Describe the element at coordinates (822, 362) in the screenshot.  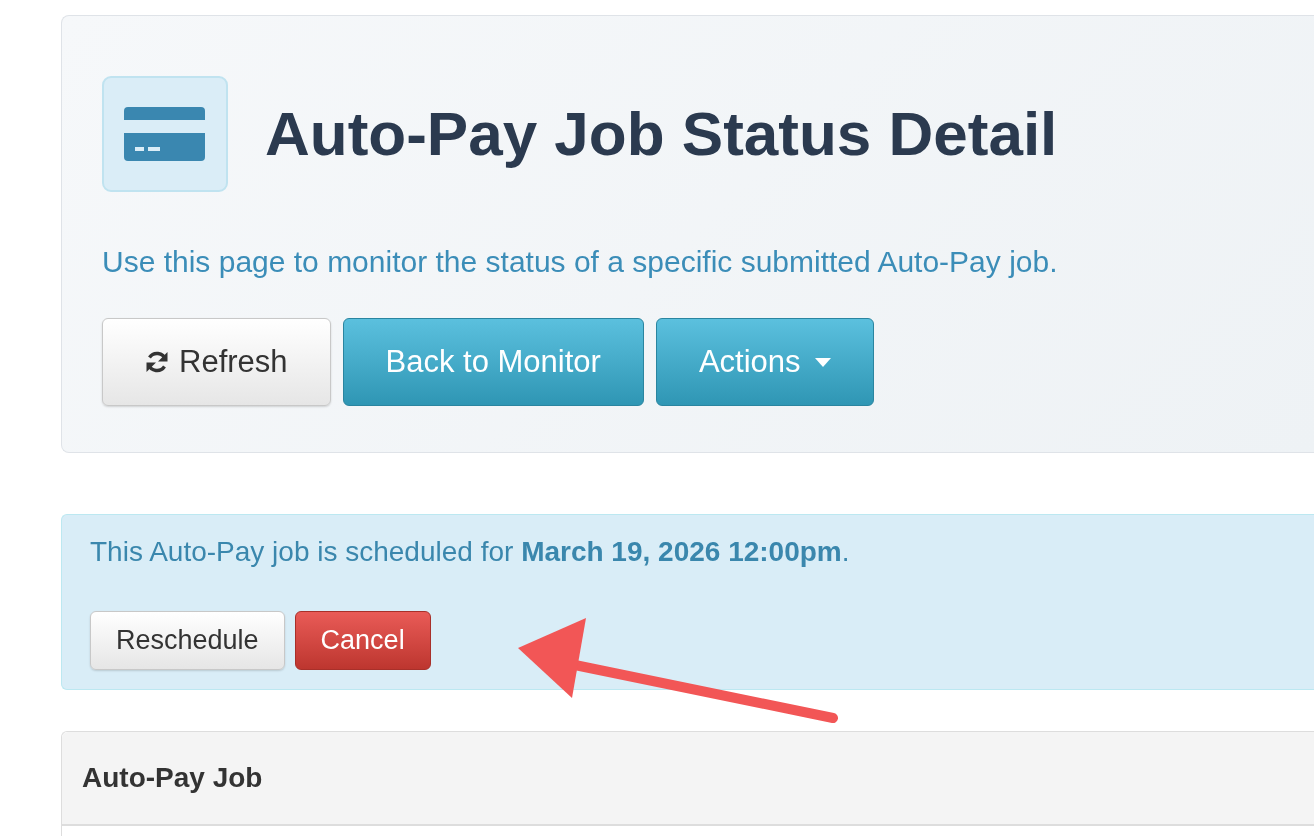
I see `caret-icon` at that location.